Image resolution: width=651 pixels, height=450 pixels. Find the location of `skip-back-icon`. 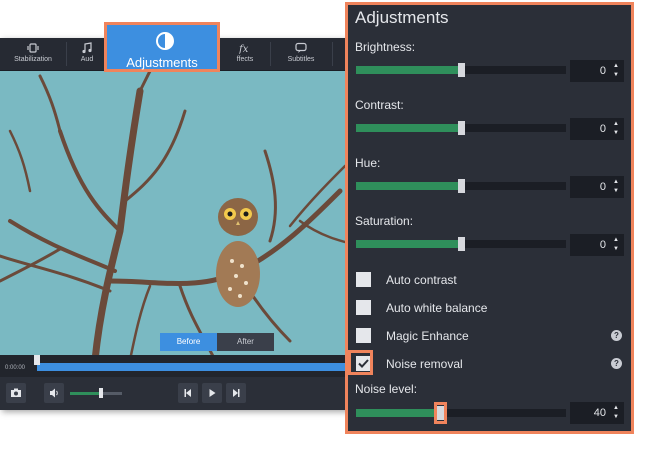

skip-back-icon is located at coordinates (187, 393).